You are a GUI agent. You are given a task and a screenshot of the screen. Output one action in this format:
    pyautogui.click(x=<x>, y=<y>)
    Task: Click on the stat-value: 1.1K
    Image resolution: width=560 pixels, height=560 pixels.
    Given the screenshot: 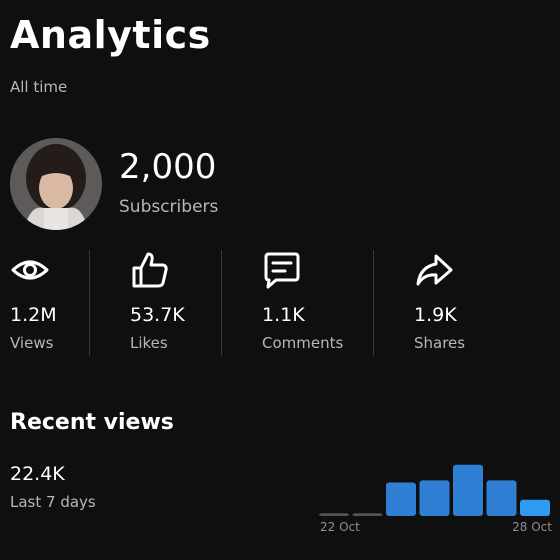 What is the action you would take?
    pyautogui.click(x=283, y=315)
    